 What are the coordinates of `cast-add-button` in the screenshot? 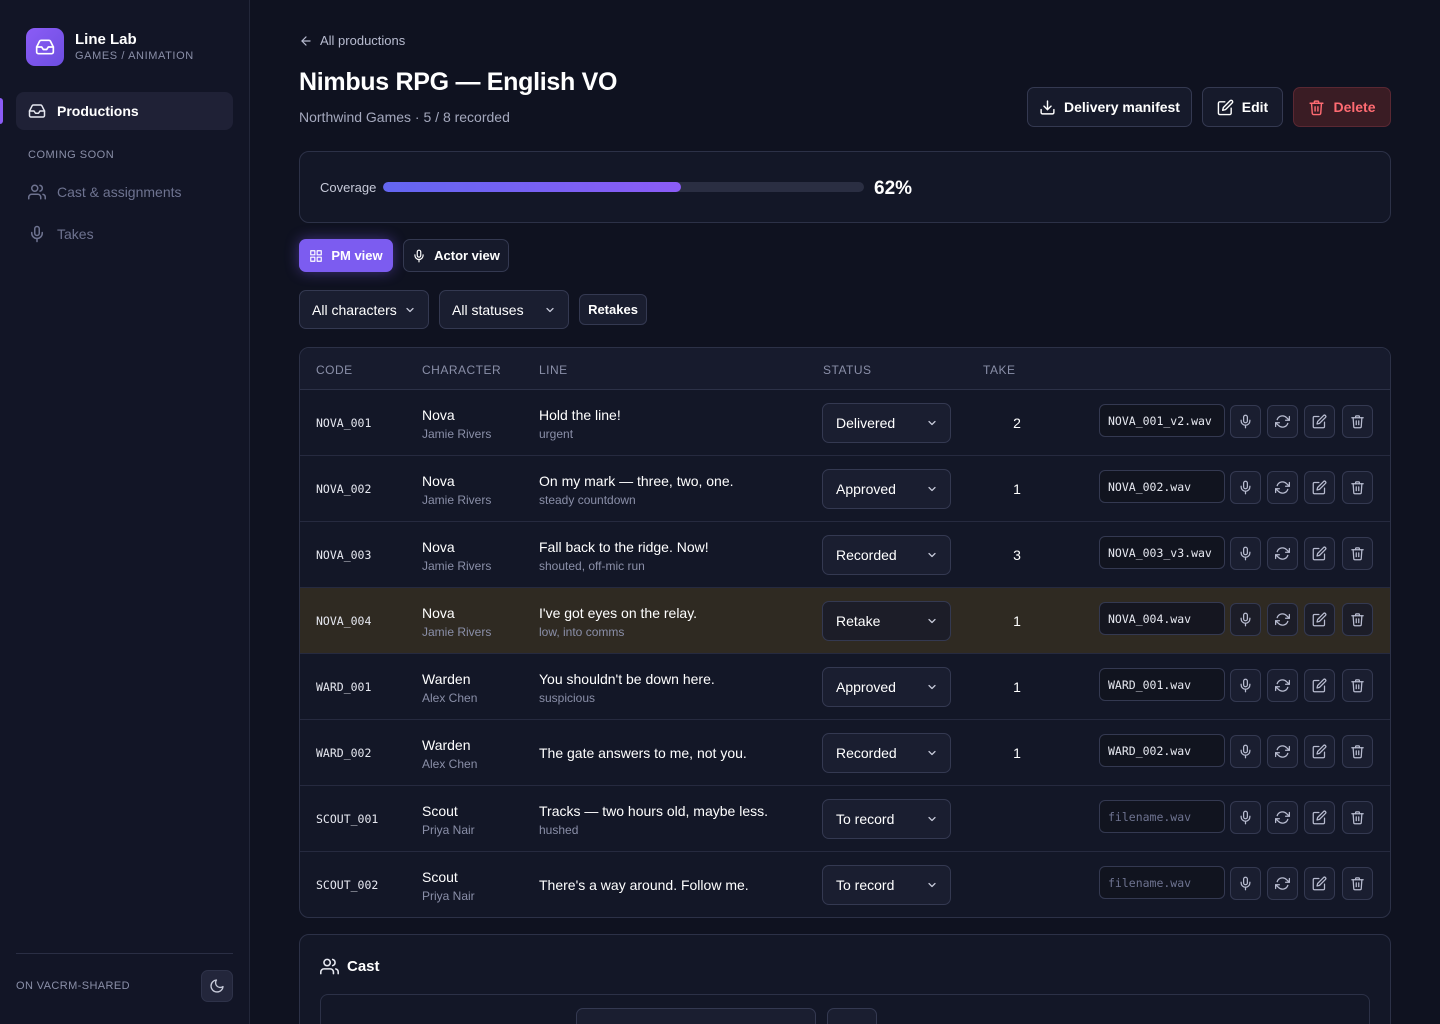 It's located at (852, 1016).